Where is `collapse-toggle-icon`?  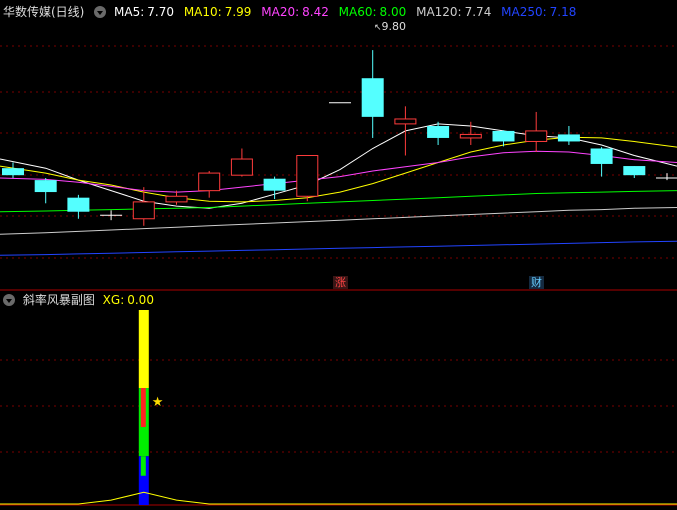
collapse-toggle-icon is located at coordinates (100, 12).